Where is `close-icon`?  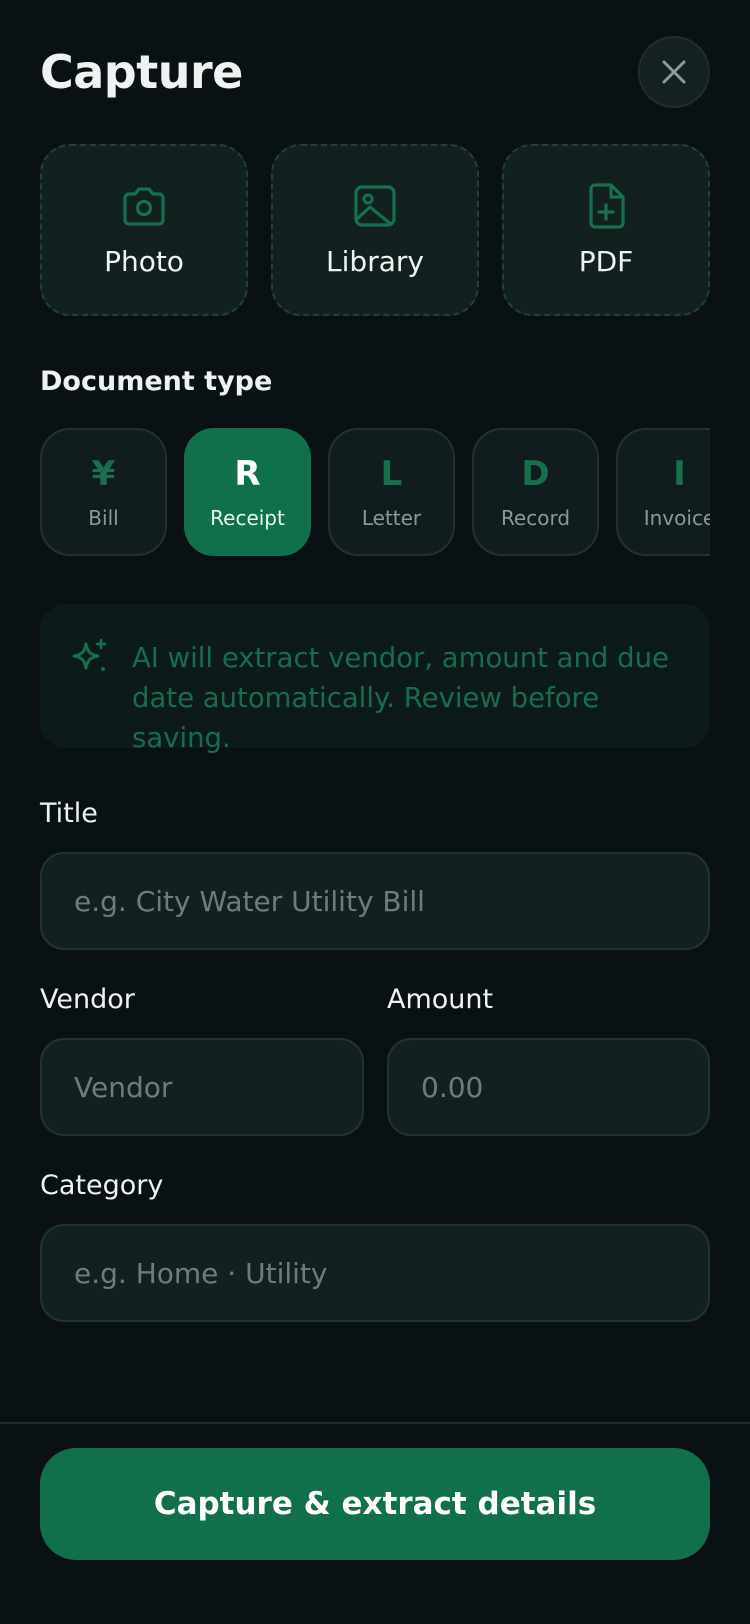
close-icon is located at coordinates (674, 72).